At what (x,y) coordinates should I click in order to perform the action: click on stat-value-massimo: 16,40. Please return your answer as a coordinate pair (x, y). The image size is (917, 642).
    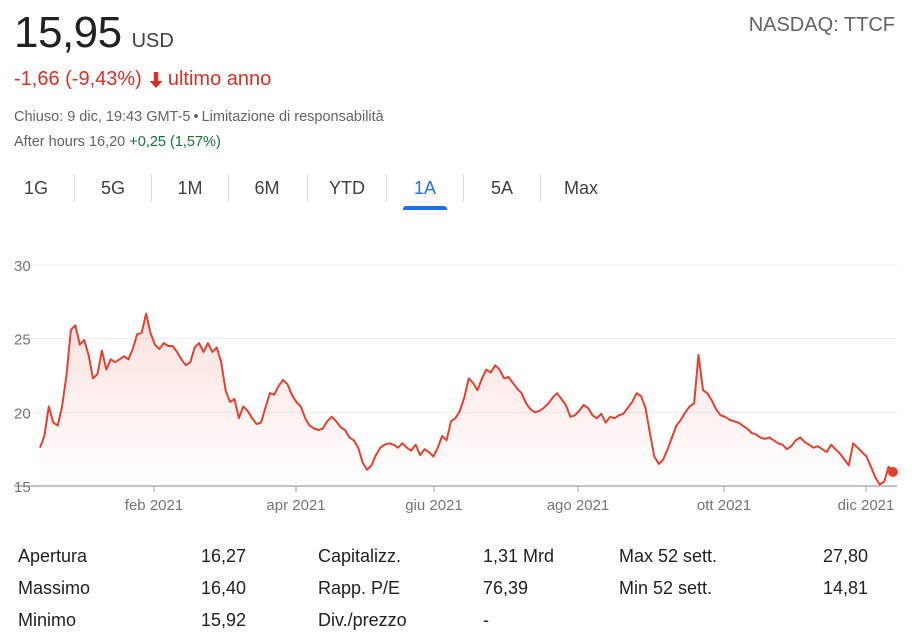
    Looking at the image, I should click on (223, 588).